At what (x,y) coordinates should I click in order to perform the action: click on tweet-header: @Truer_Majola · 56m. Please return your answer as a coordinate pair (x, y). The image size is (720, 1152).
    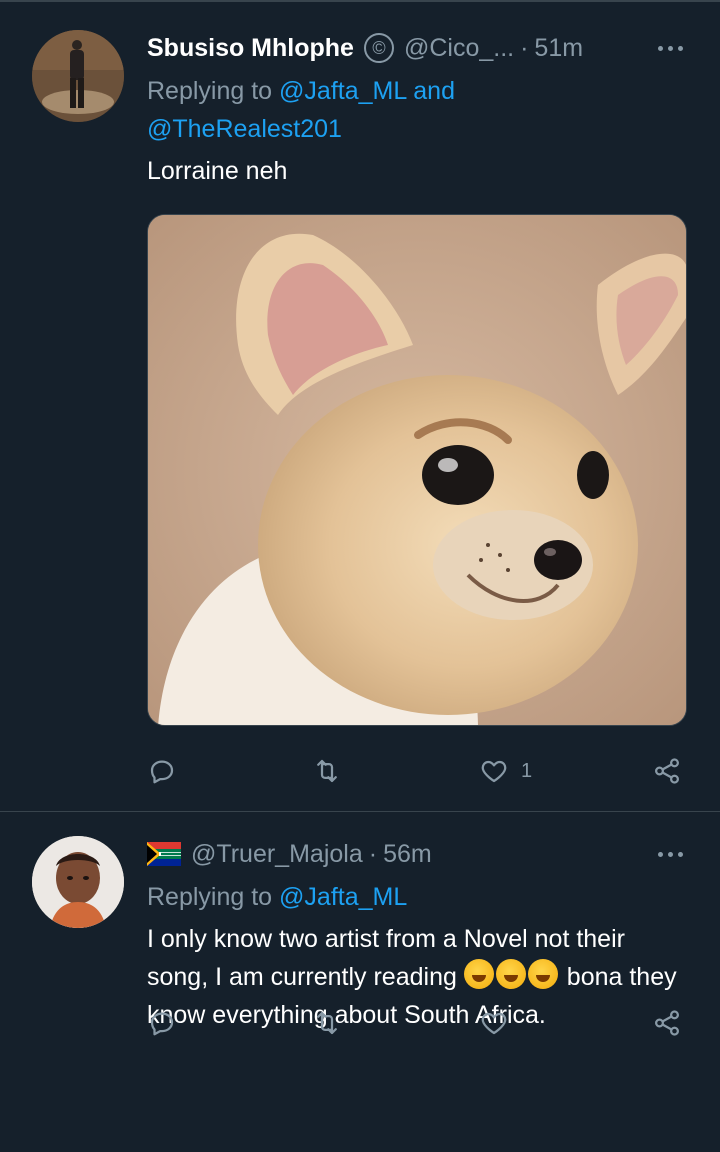
    Looking at the image, I should click on (418, 854).